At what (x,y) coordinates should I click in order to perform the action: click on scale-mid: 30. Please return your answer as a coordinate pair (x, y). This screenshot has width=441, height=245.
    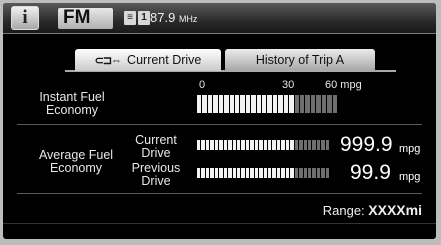
    Looking at the image, I should click on (288, 85).